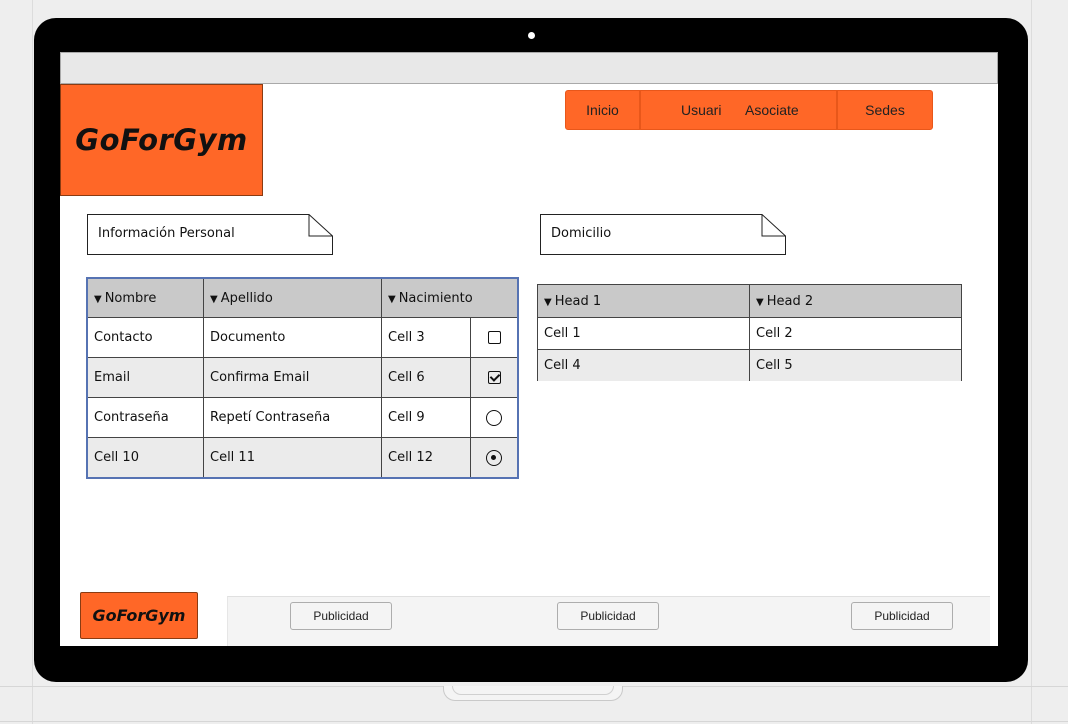  Describe the element at coordinates (426, 337) in the screenshot. I see `table-cell: Cell 3` at that location.